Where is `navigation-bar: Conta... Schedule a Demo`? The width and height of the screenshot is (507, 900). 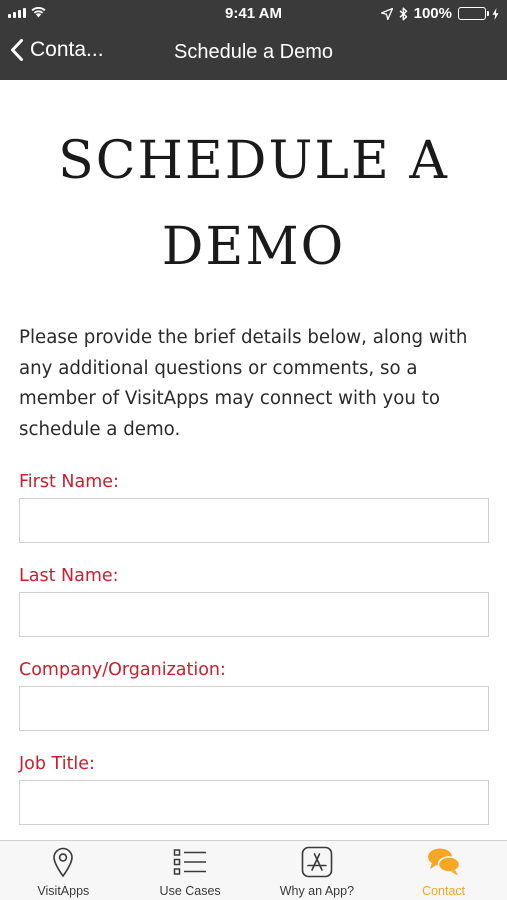
navigation-bar: Conta... Schedule a Demo is located at coordinates (253, 53).